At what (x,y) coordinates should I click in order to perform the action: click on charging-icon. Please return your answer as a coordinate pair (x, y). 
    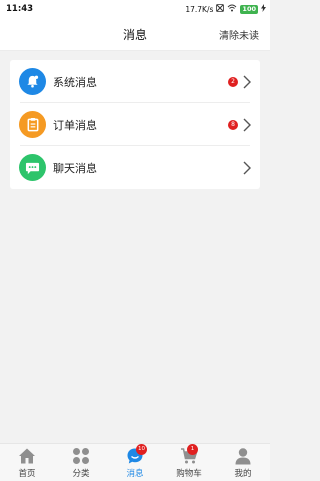
    Looking at the image, I should click on (263, 9).